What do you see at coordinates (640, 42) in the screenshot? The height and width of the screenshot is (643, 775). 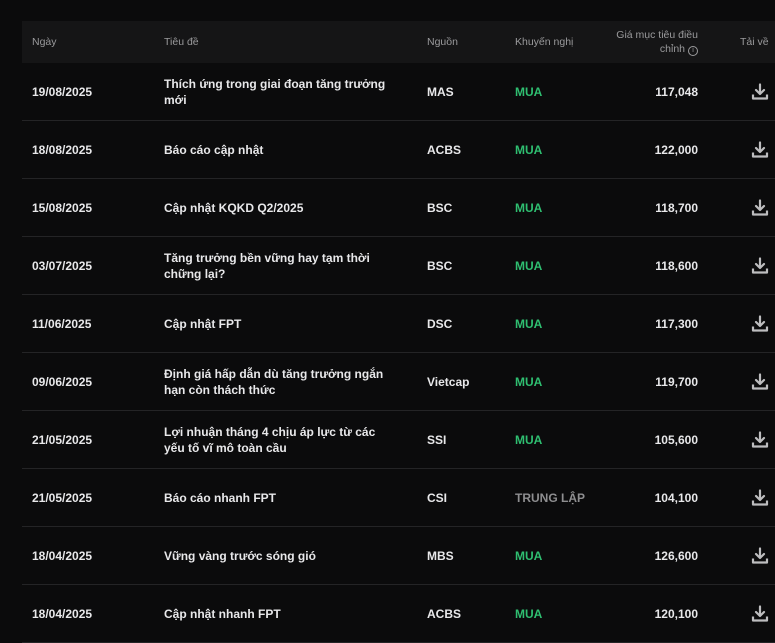 I see `header-target-price: Giá mục tiêu điều chỉnh i` at bounding box center [640, 42].